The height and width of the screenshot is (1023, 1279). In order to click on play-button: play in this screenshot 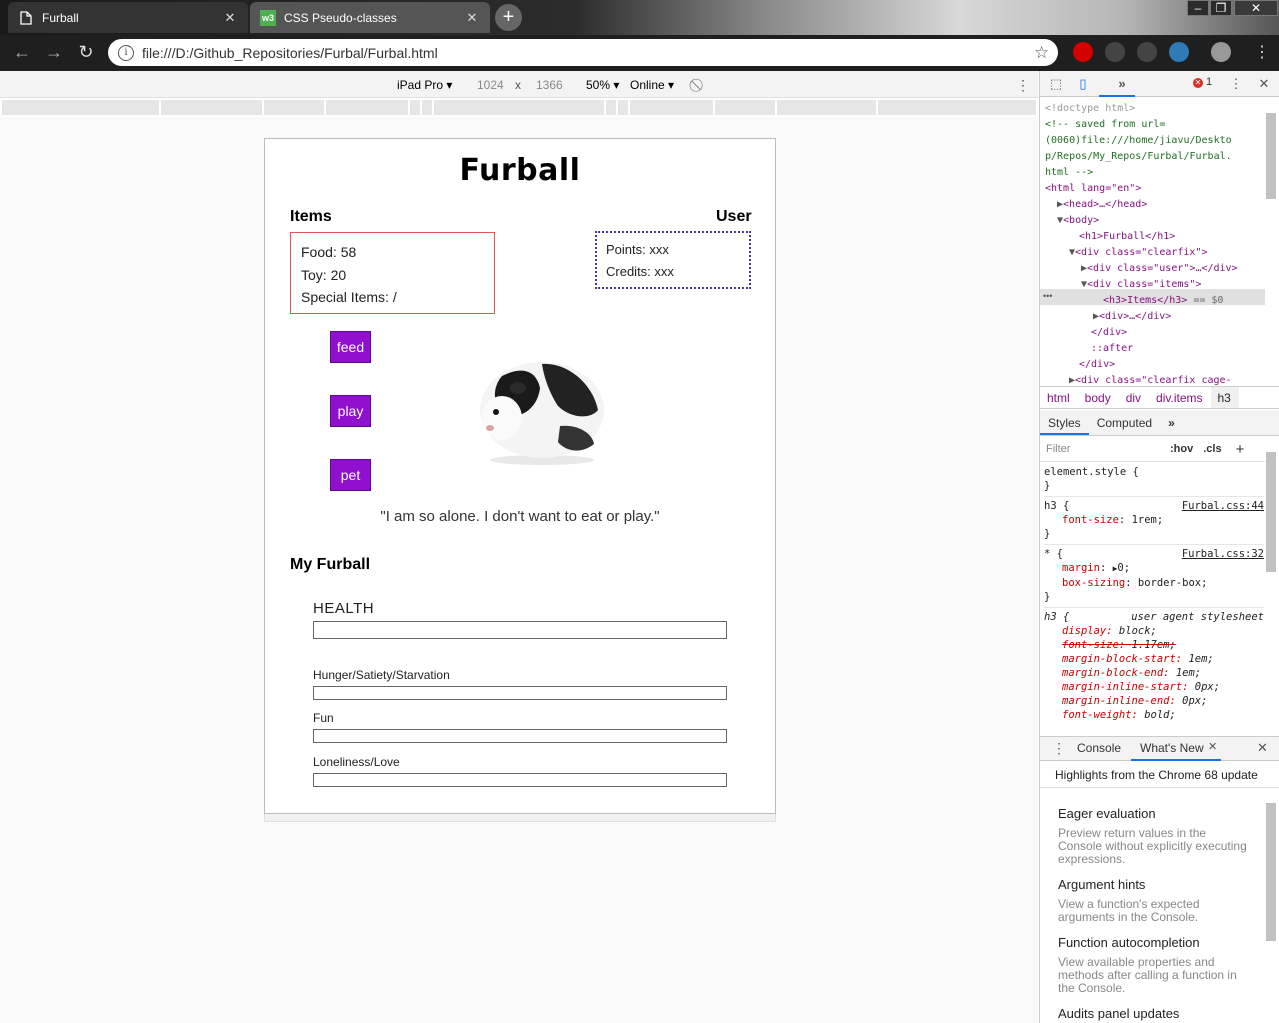, I will do `click(350, 411)`.